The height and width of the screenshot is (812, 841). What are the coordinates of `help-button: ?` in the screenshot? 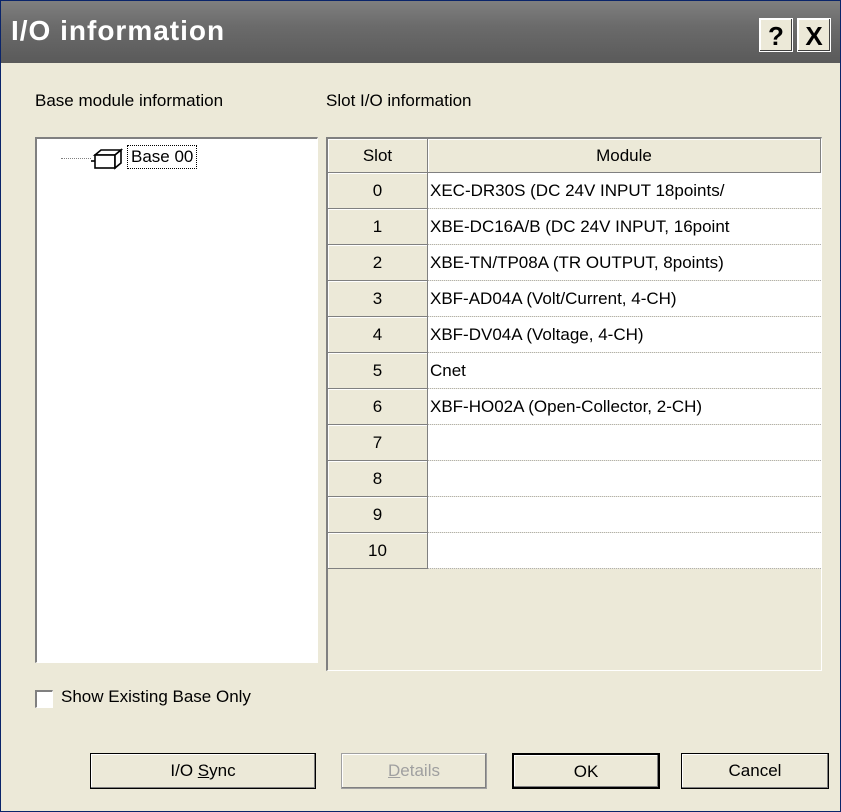 It's located at (776, 35).